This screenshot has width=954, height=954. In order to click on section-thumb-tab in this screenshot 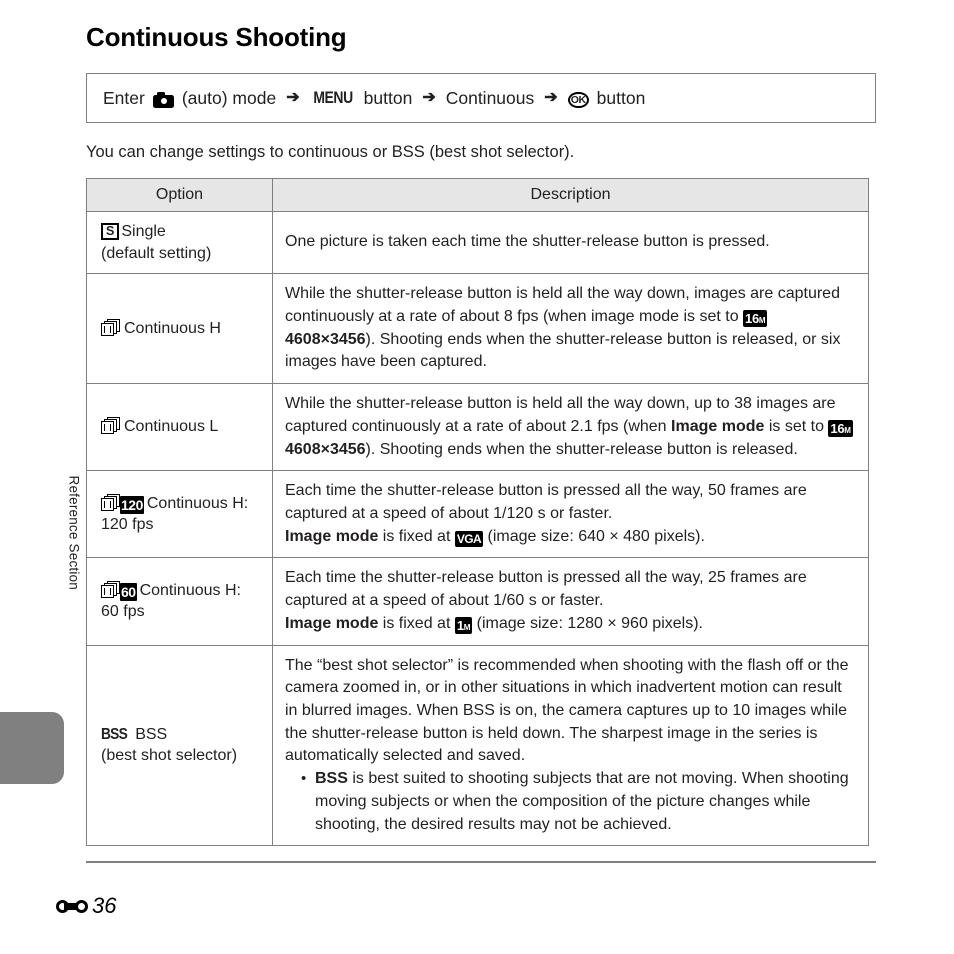, I will do `click(32, 748)`.